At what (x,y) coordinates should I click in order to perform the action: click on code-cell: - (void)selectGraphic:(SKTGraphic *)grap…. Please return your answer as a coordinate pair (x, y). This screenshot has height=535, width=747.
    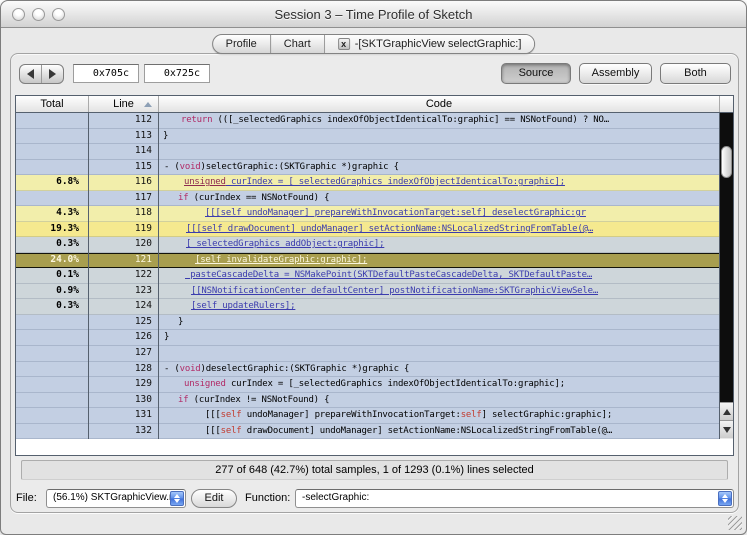
    Looking at the image, I should click on (440, 167).